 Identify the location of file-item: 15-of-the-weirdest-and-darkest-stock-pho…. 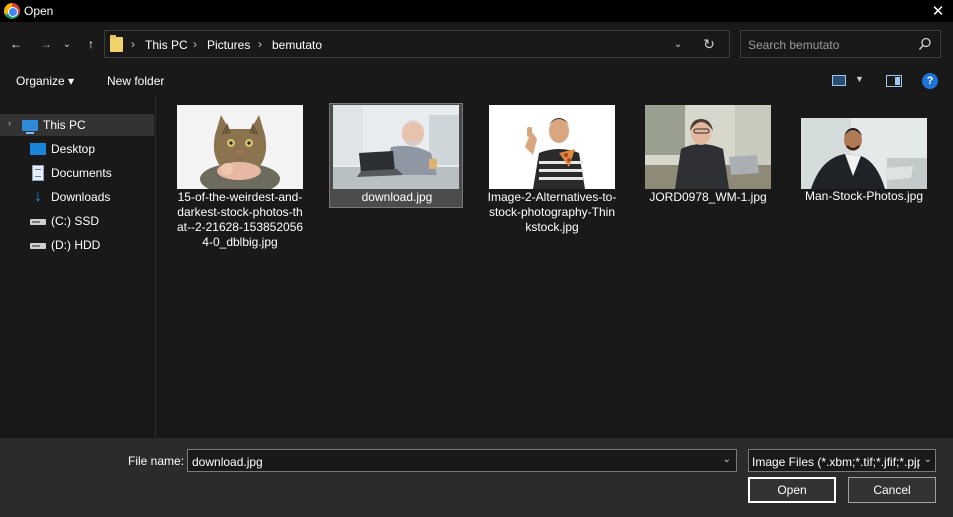
(240, 176).